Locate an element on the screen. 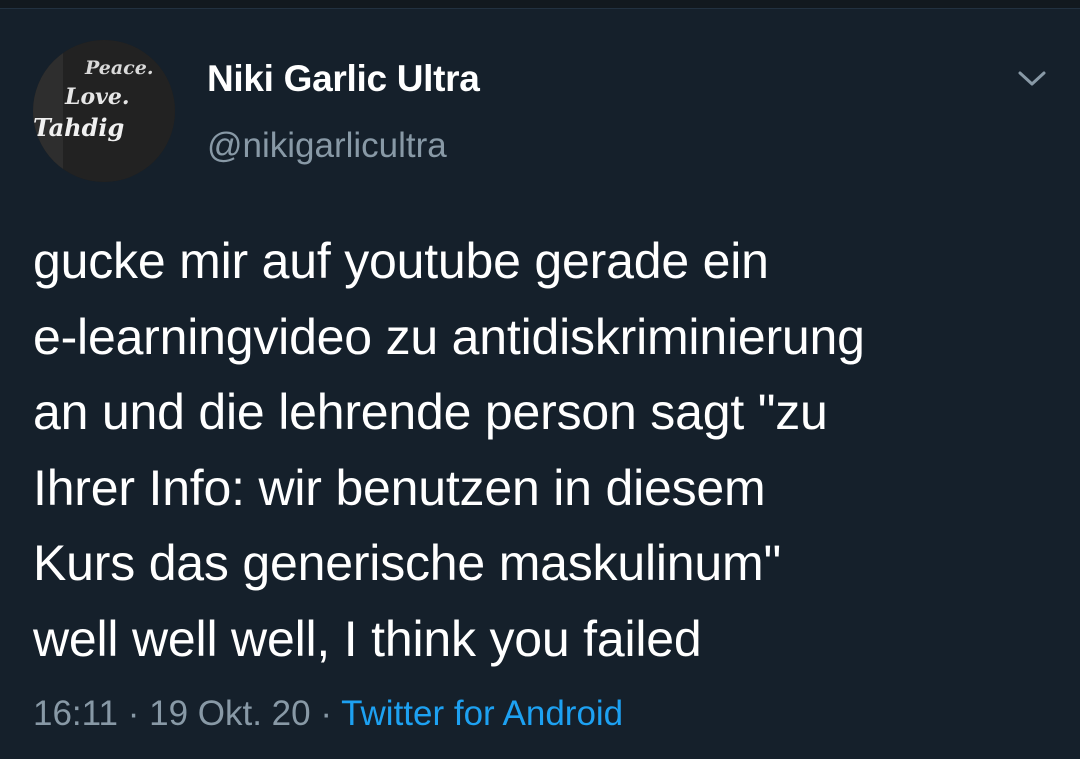  tweet-line: well well well, I think you failed is located at coordinates (367, 638).